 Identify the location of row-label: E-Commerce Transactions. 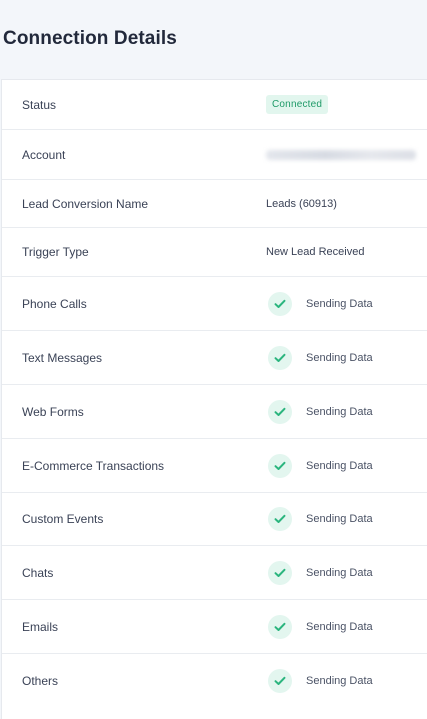
(93, 465).